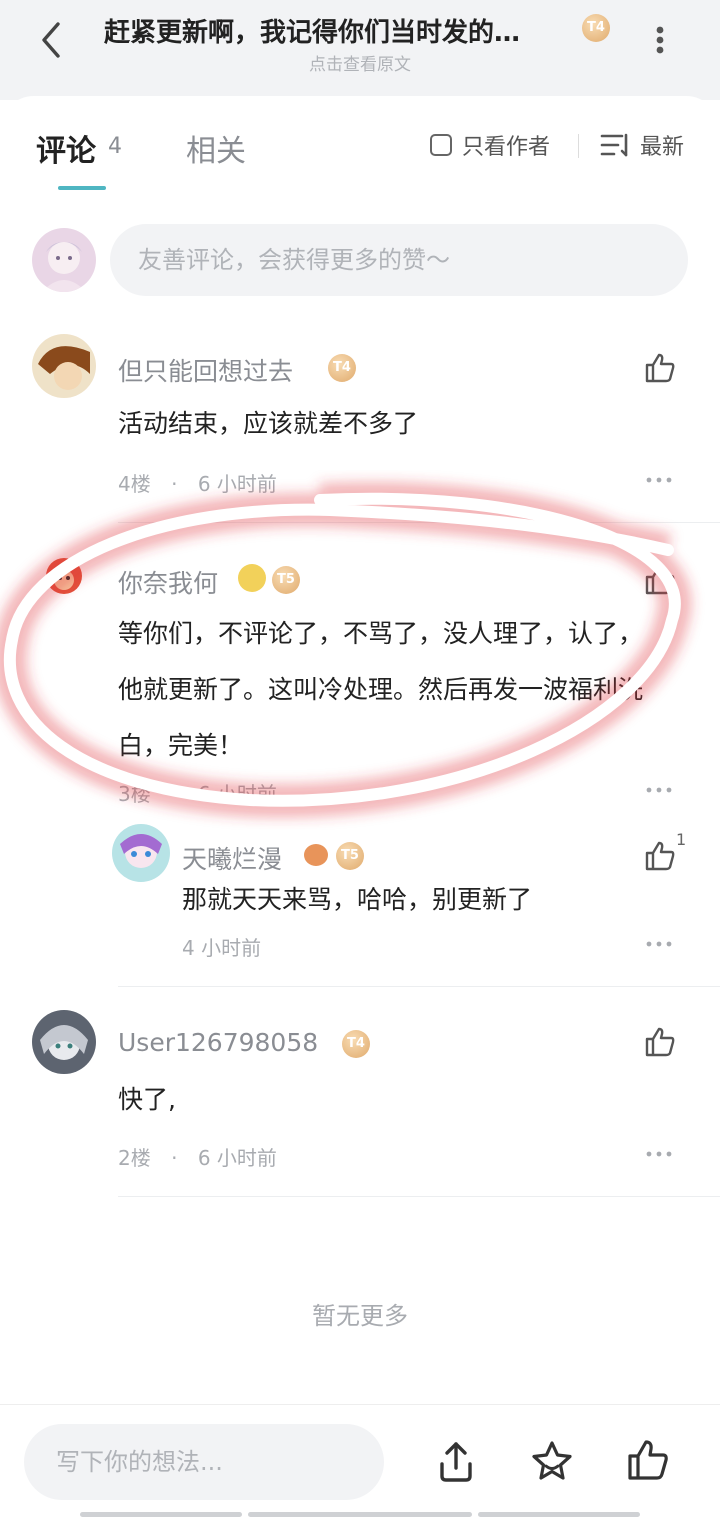 The width and height of the screenshot is (720, 1520). What do you see at coordinates (360, 62) in the screenshot?
I see `view-original-link: 点击查看原文` at bounding box center [360, 62].